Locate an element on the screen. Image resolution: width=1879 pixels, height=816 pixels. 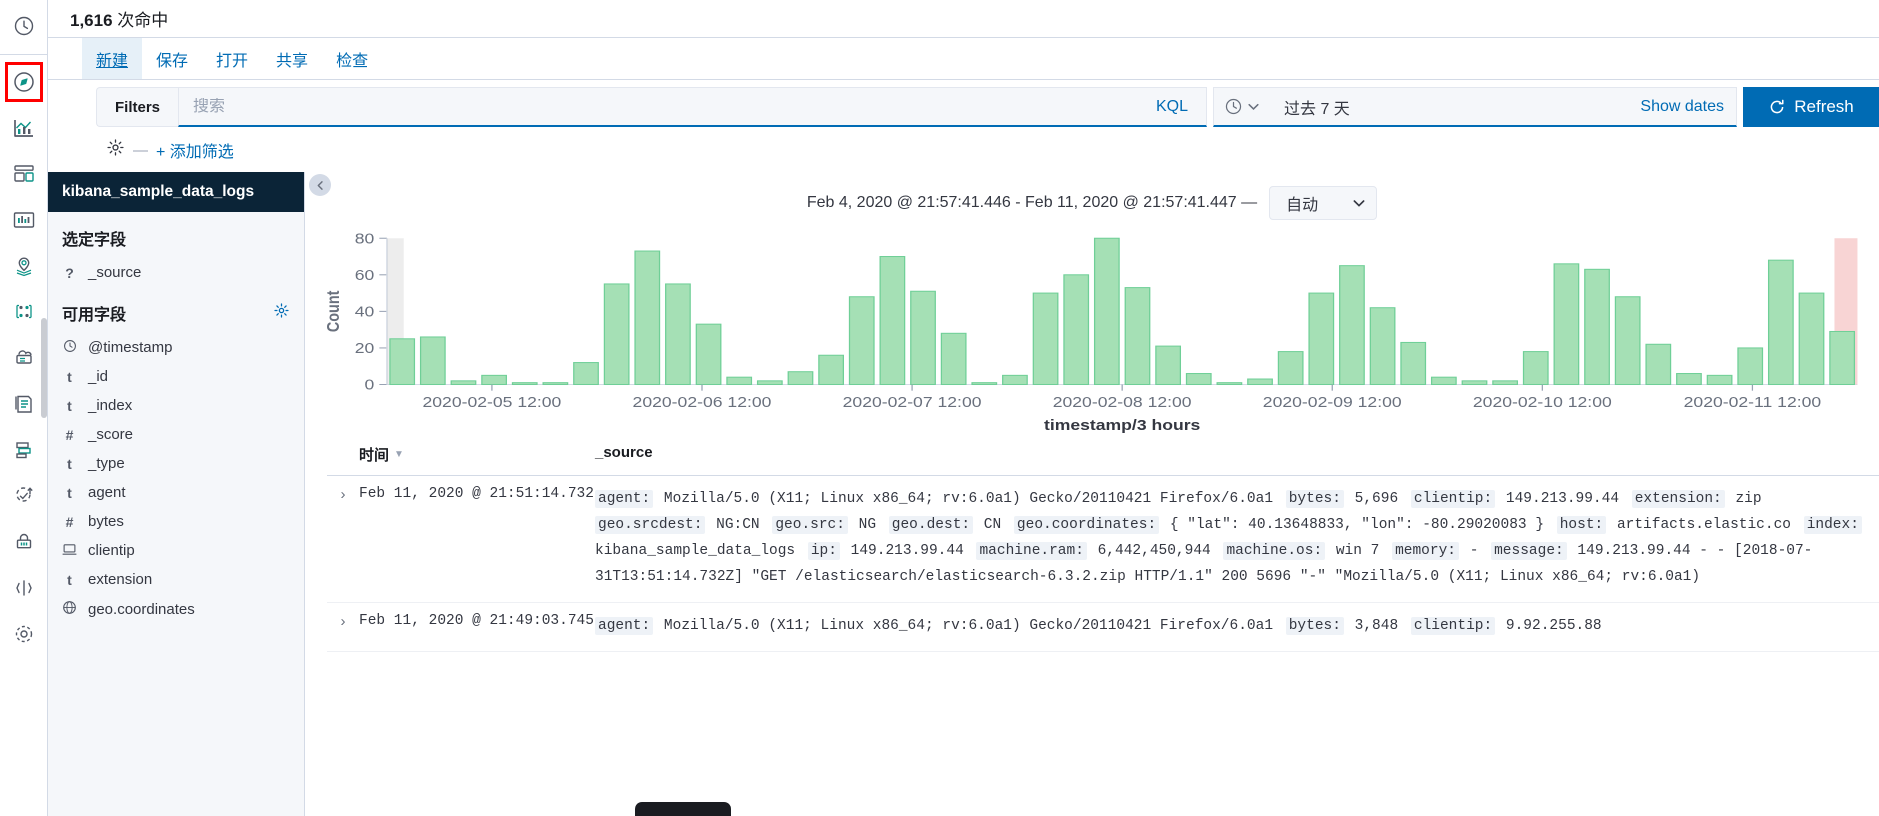
sidebar-field-_id: t _id is located at coordinates (176, 376).